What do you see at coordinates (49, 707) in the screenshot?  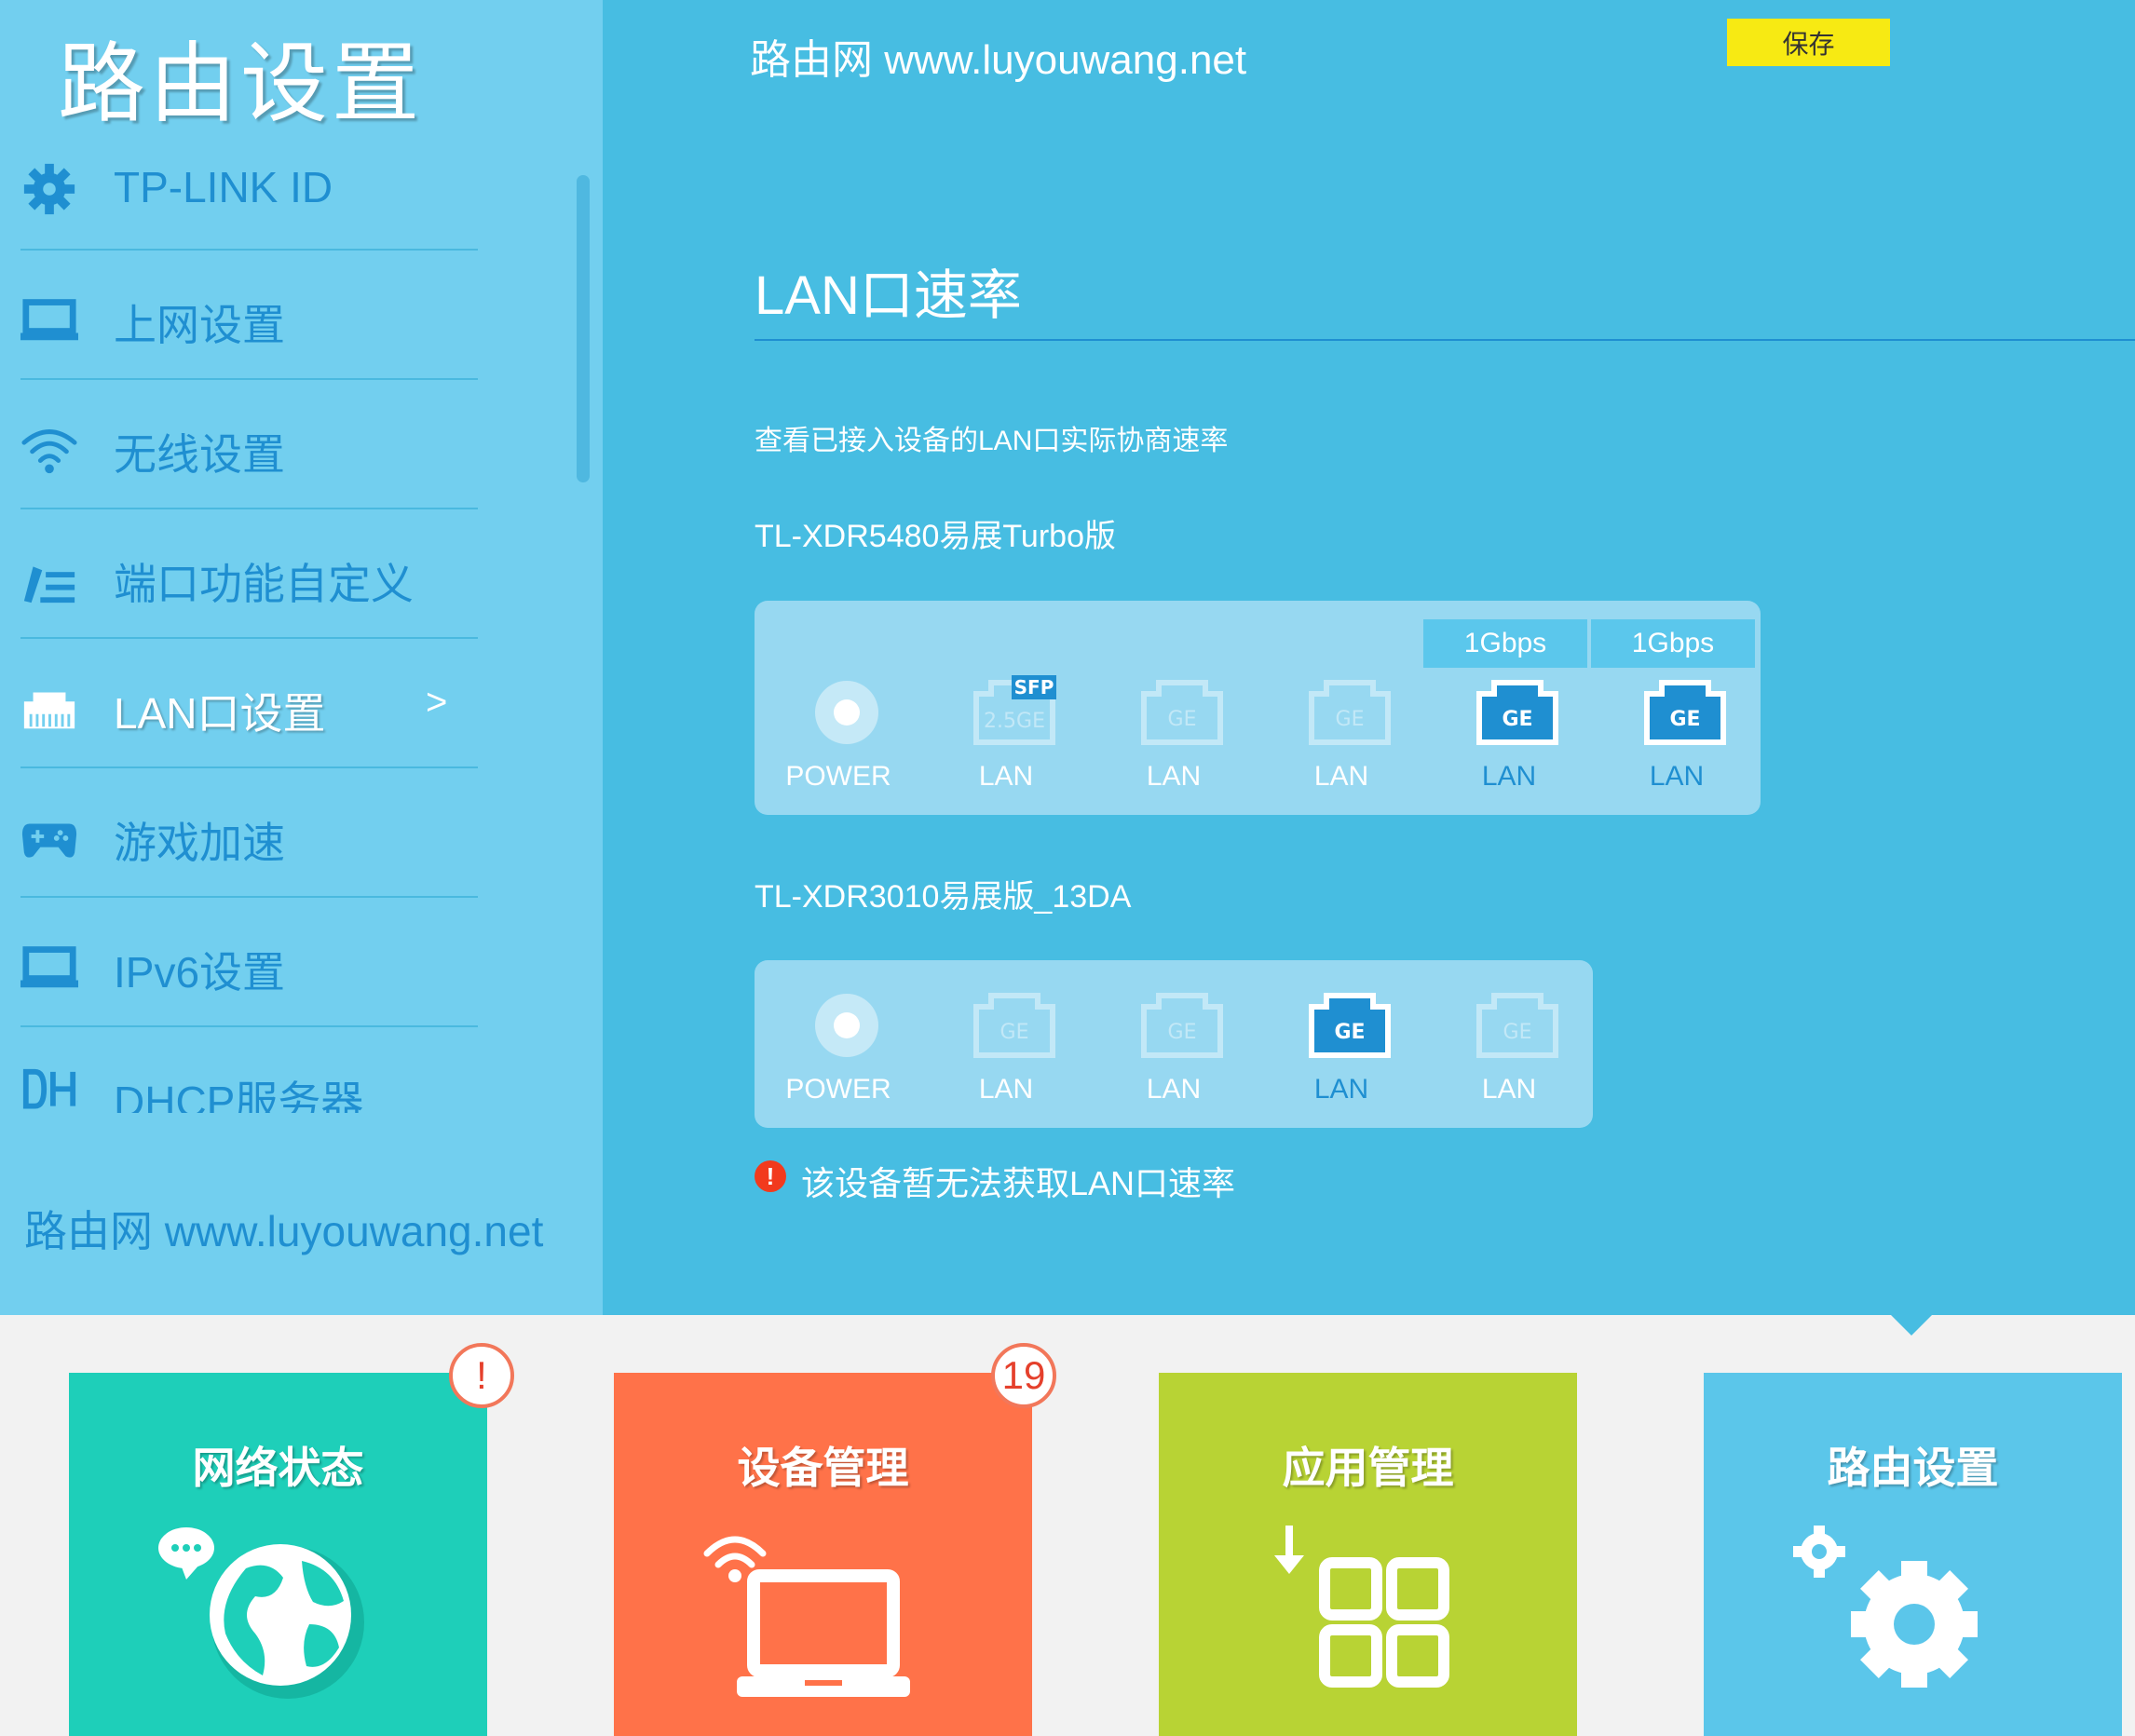 I see `lan-icon` at bounding box center [49, 707].